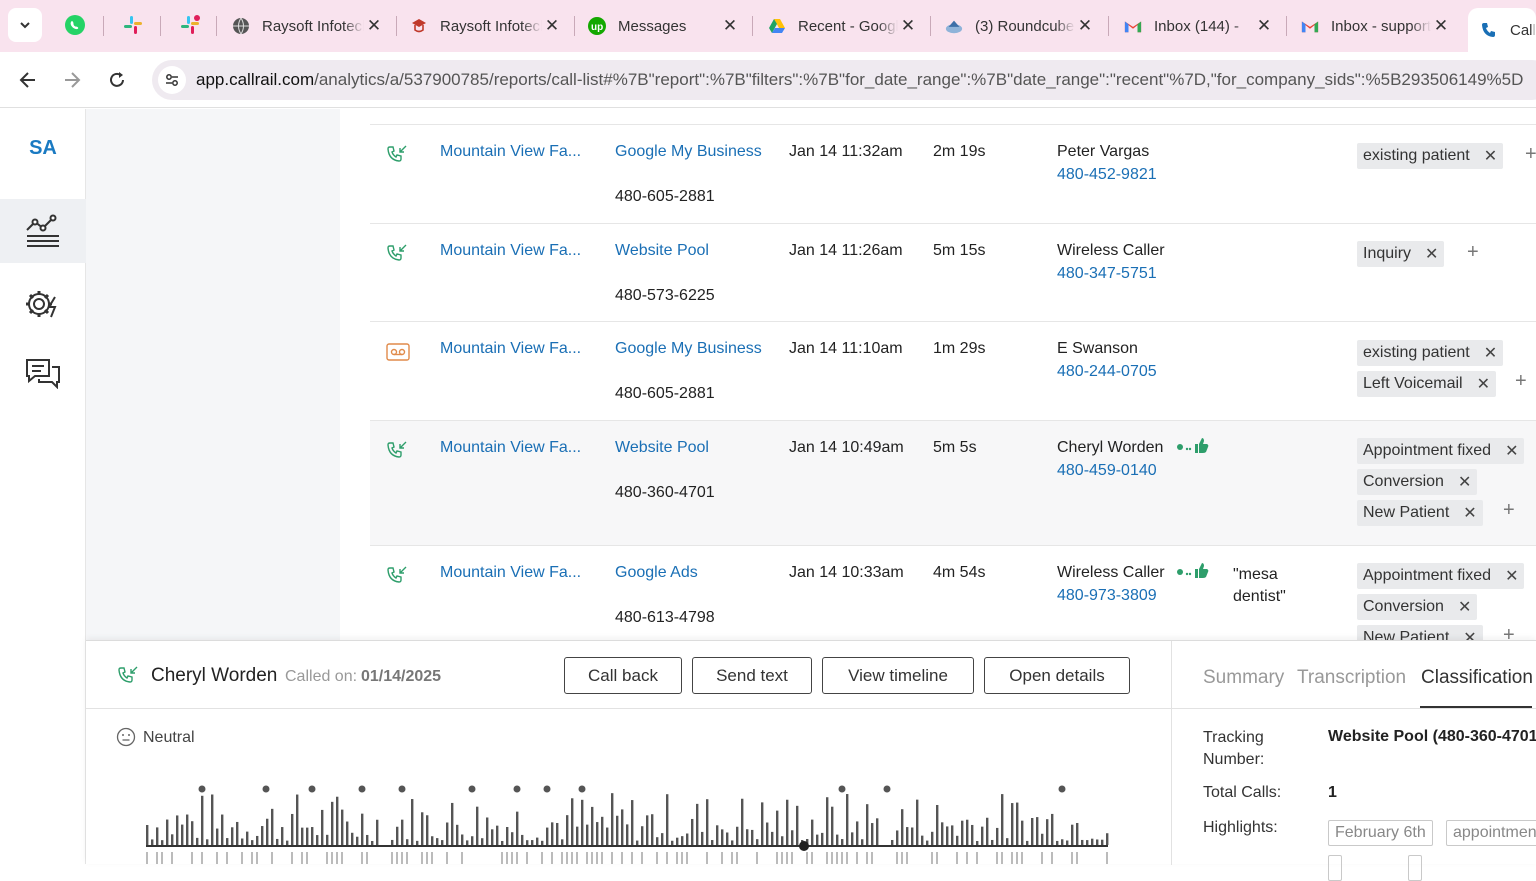  Describe the element at coordinates (1502, 30) in the screenshot. I see `browser-tab-active: Call` at that location.